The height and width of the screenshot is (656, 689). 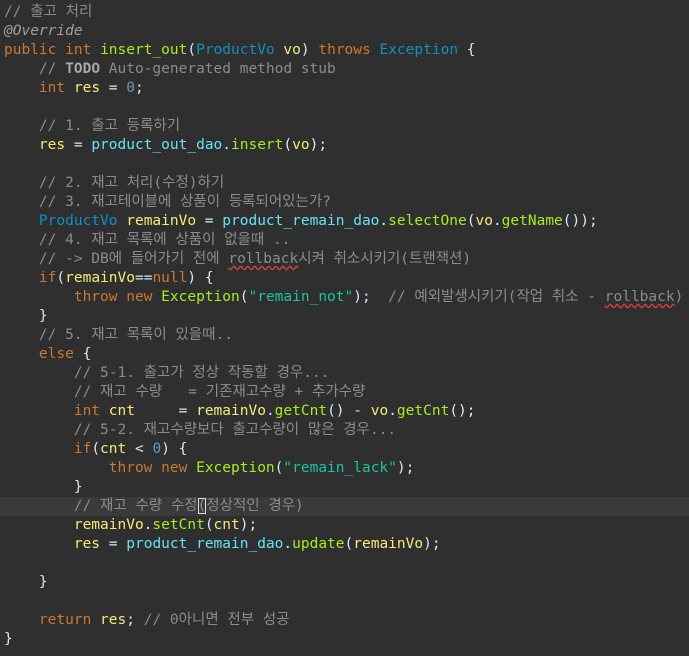 What do you see at coordinates (235, 50) in the screenshot?
I see `type-token: ProductVo` at bounding box center [235, 50].